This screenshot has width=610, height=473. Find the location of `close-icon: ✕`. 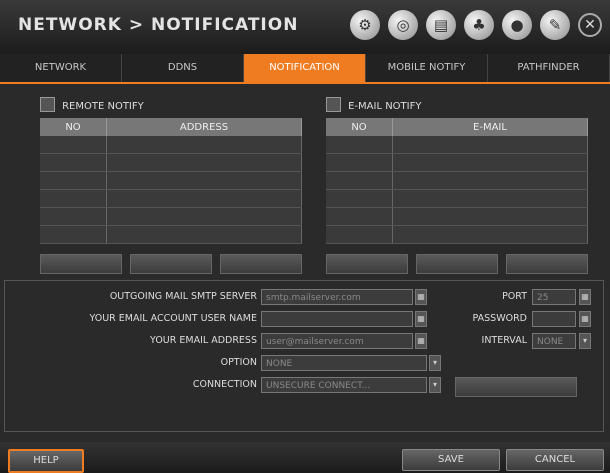

close-icon: ✕ is located at coordinates (590, 25).